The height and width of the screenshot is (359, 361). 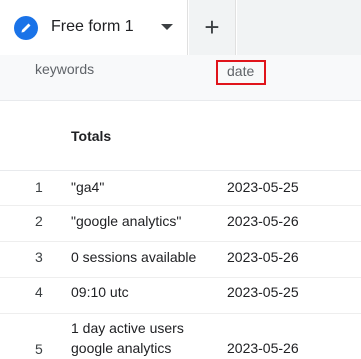 What do you see at coordinates (91, 136) in the screenshot?
I see `totals-label: Totals` at bounding box center [91, 136].